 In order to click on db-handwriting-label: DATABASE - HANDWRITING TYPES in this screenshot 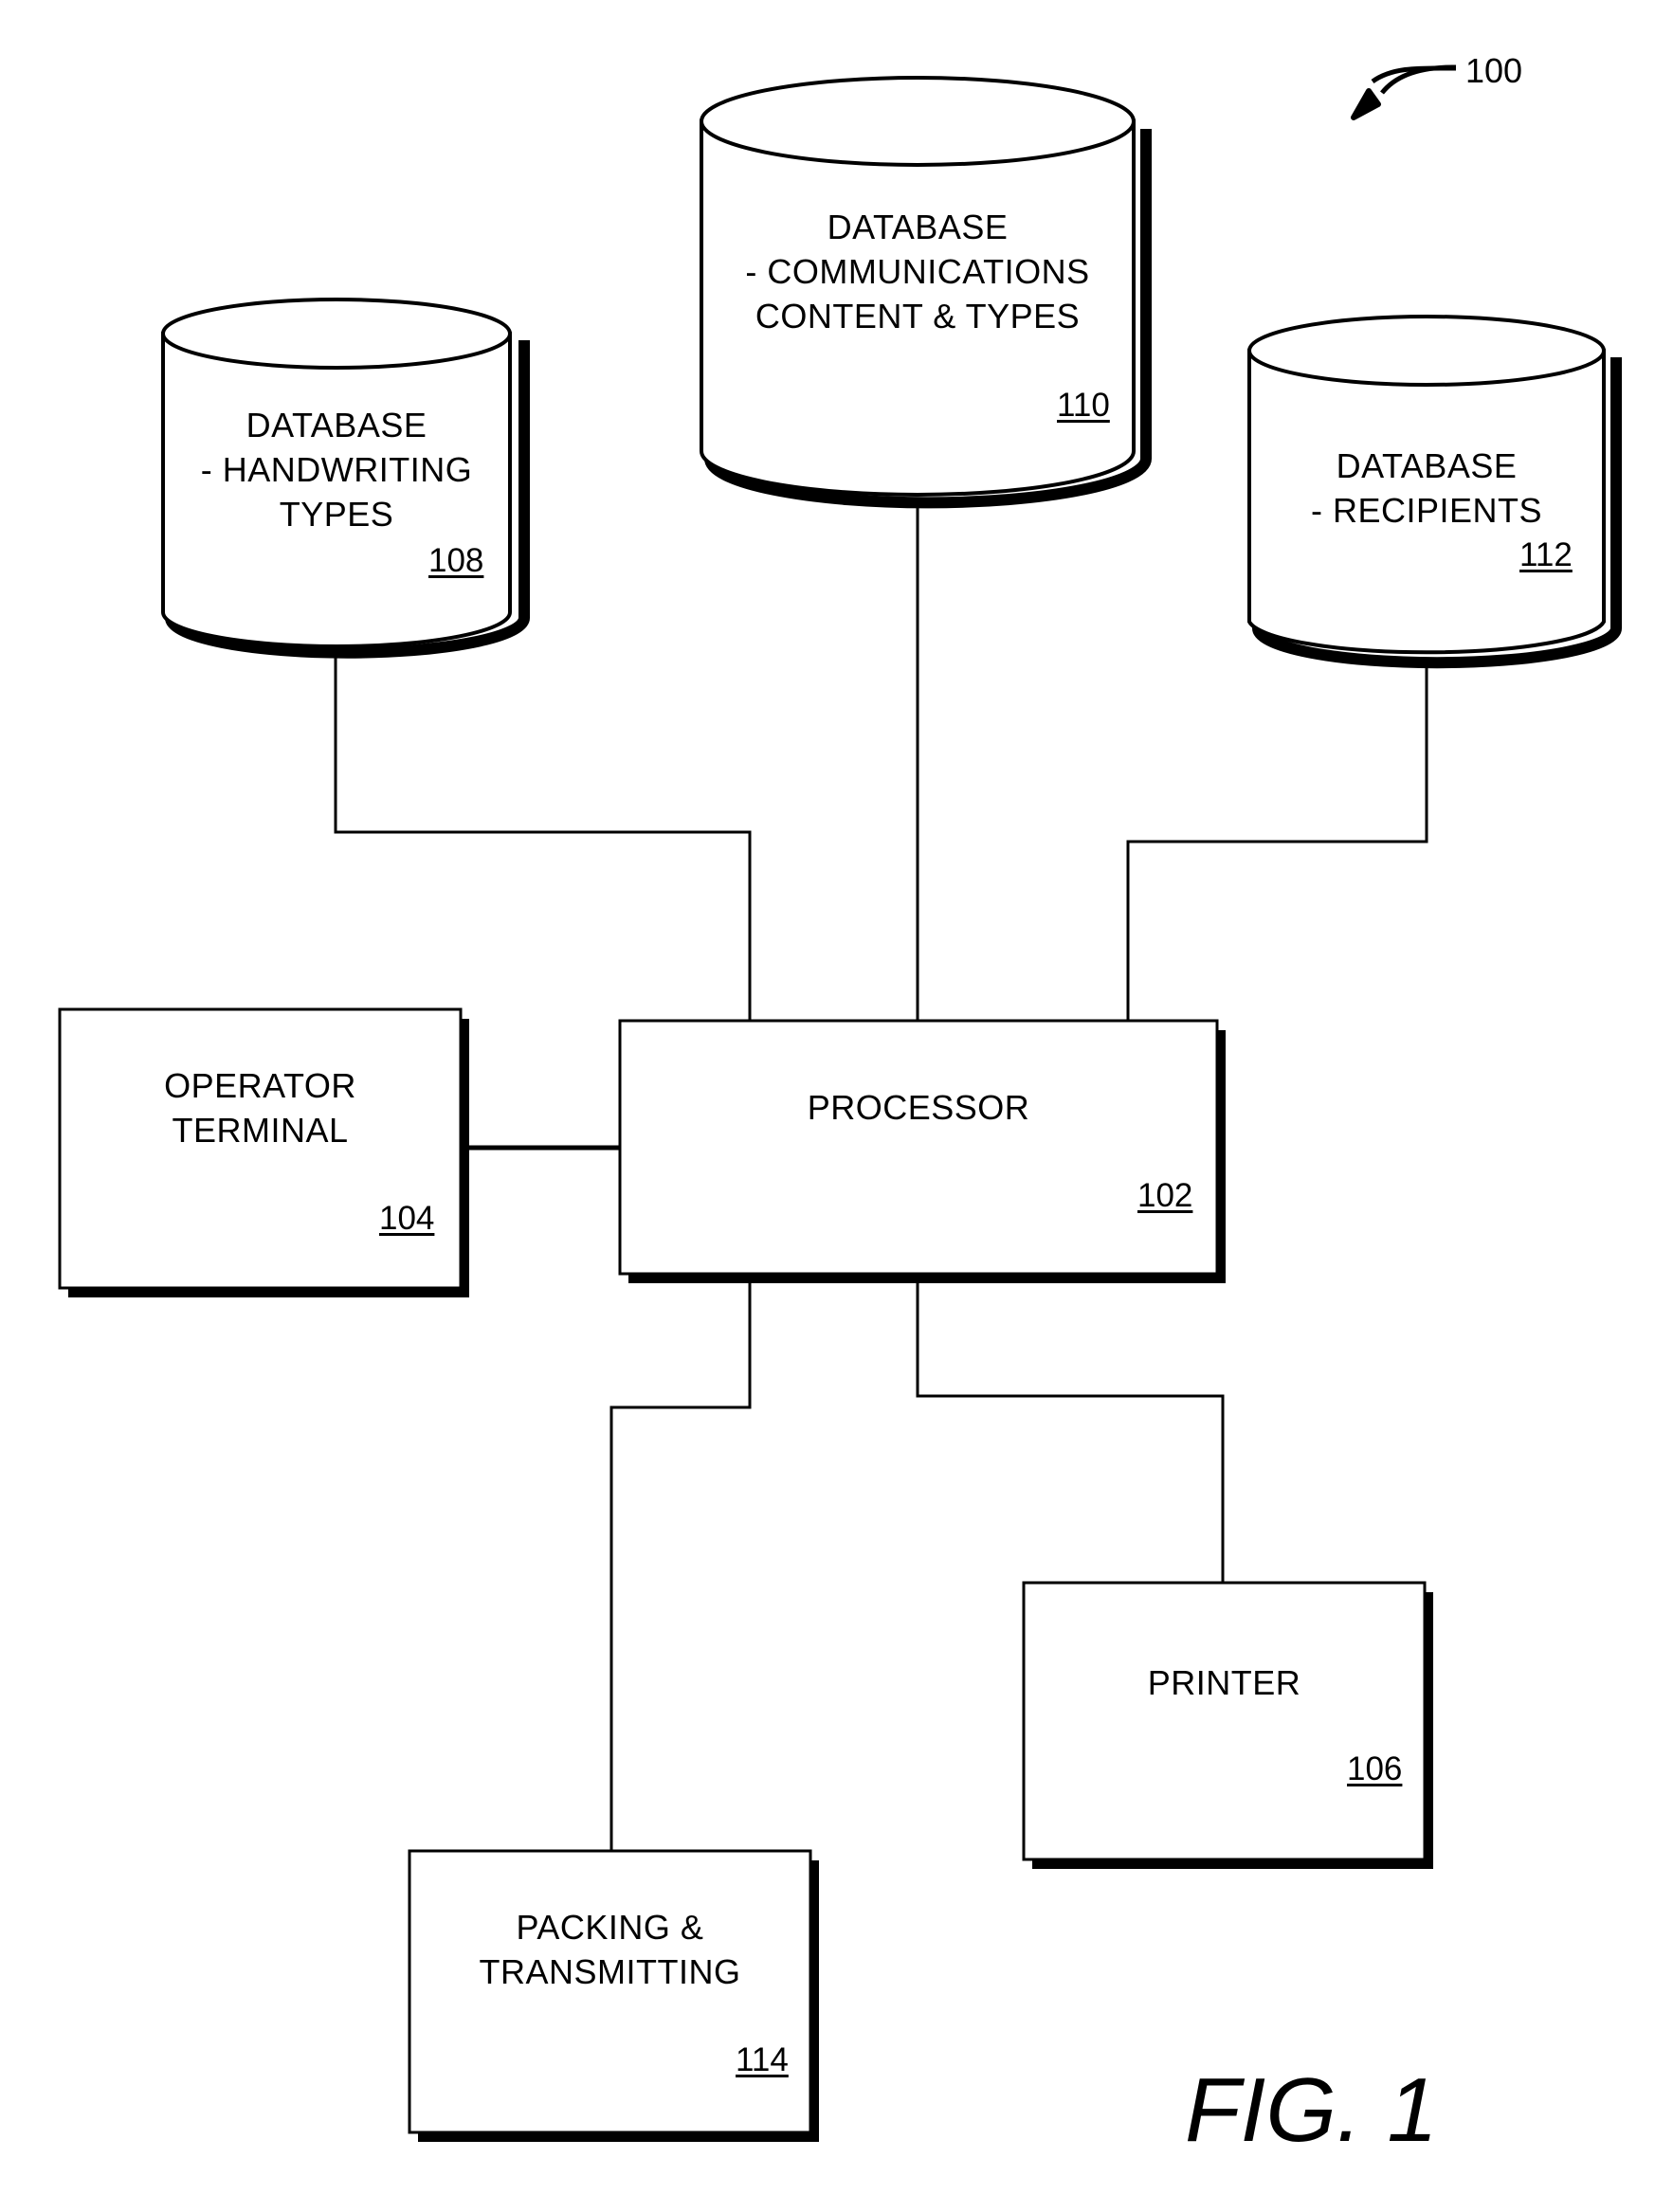, I will do `click(337, 469)`.